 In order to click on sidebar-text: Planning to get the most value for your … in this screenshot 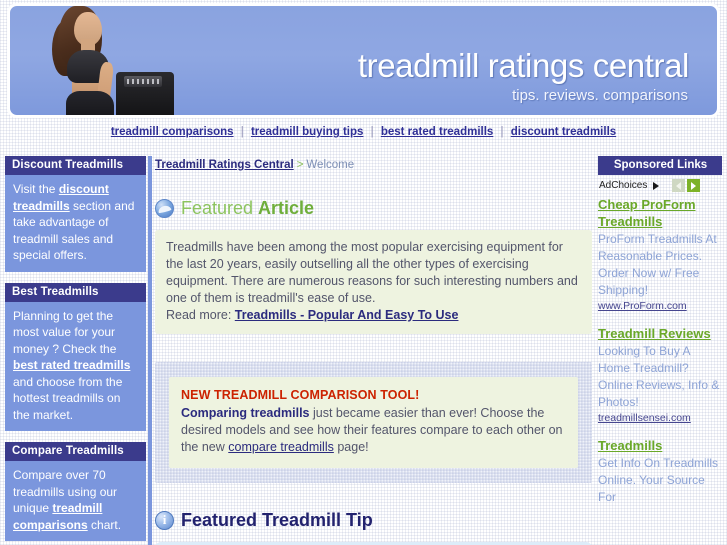, I will do `click(65, 332)`.